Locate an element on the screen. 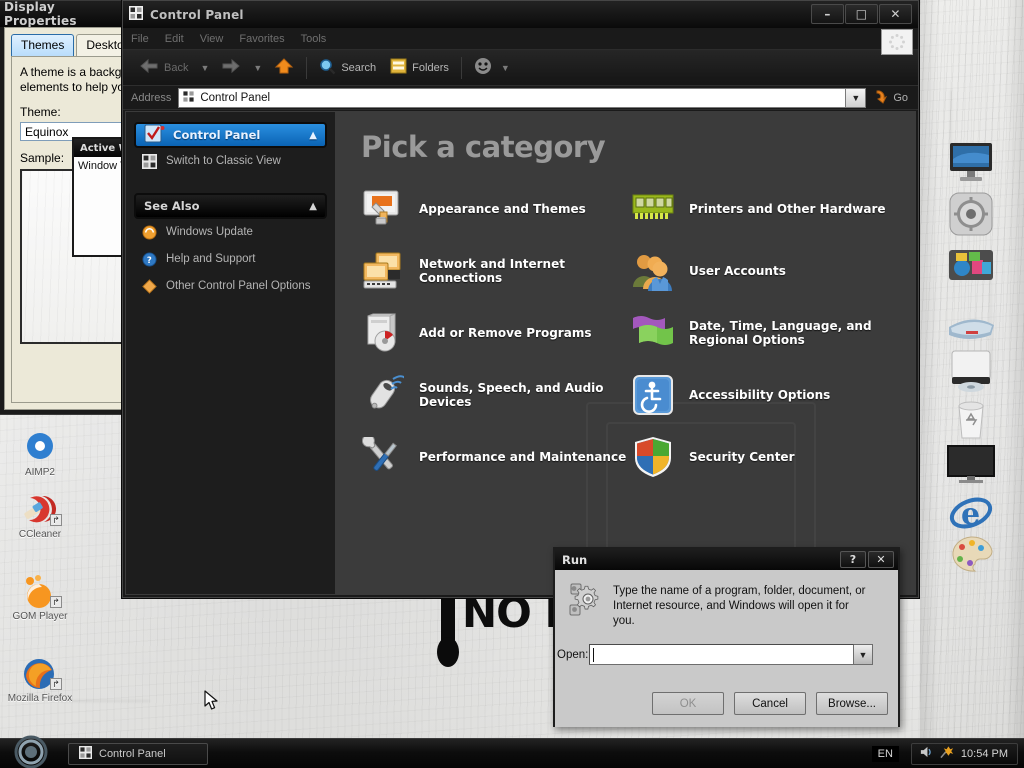  maximize-button: □ is located at coordinates (861, 14).